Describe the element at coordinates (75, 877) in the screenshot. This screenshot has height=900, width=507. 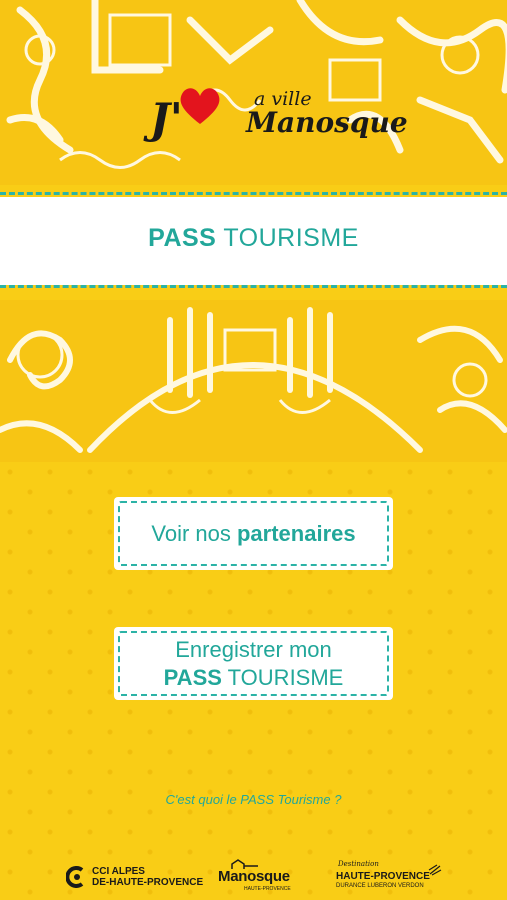
I see `cci-icon` at that location.